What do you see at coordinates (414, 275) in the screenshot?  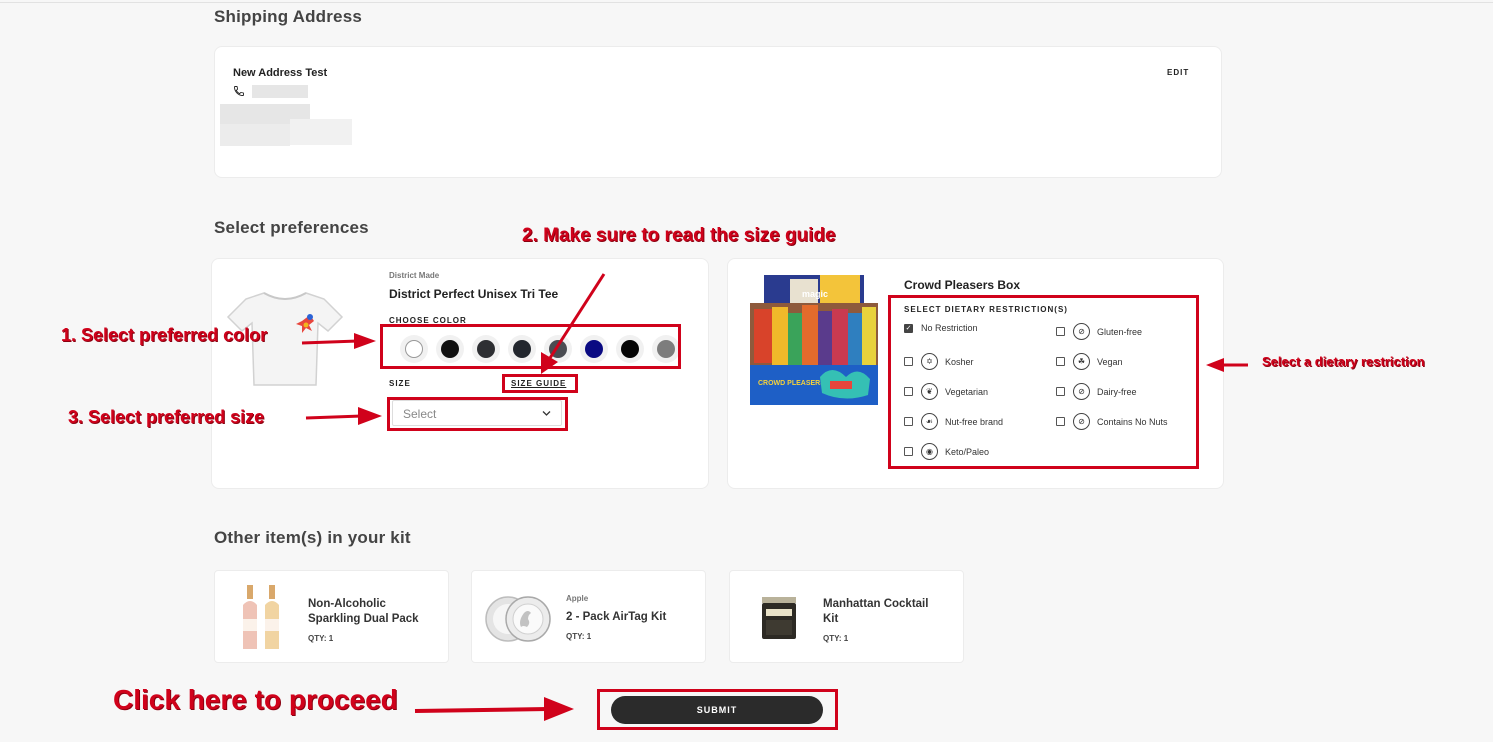 I see `tee-brand: District Made` at bounding box center [414, 275].